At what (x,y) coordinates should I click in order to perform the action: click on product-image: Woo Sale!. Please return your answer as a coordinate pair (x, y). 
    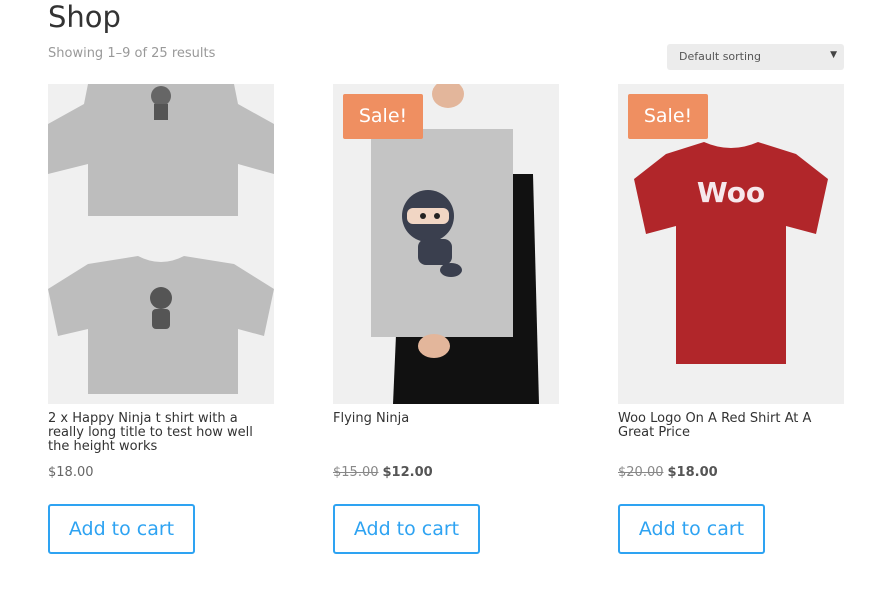
    Looking at the image, I should click on (731, 244).